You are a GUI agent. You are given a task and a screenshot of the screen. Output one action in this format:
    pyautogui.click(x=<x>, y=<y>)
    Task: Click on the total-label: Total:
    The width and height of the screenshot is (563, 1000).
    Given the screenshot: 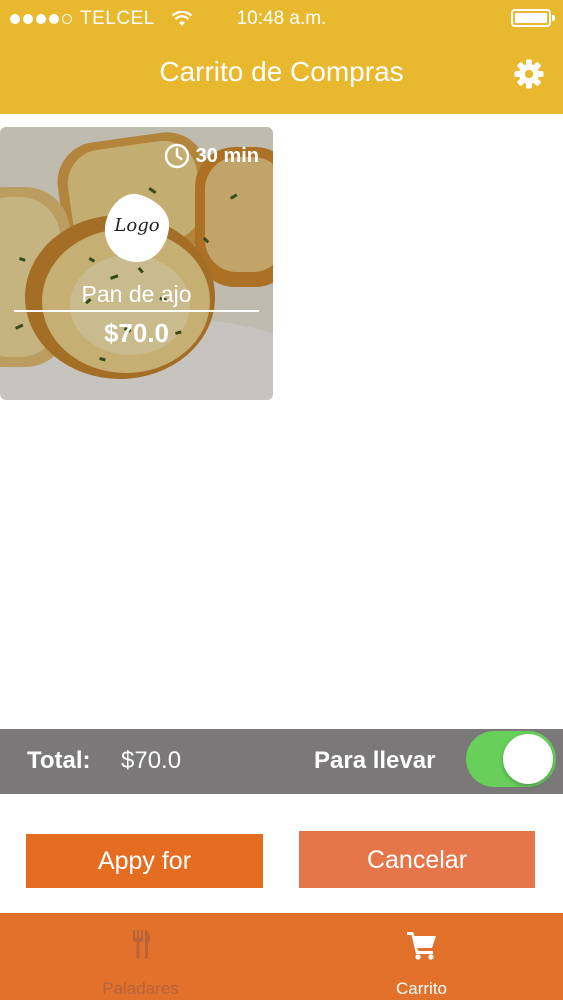 What is the action you would take?
    pyautogui.click(x=59, y=760)
    